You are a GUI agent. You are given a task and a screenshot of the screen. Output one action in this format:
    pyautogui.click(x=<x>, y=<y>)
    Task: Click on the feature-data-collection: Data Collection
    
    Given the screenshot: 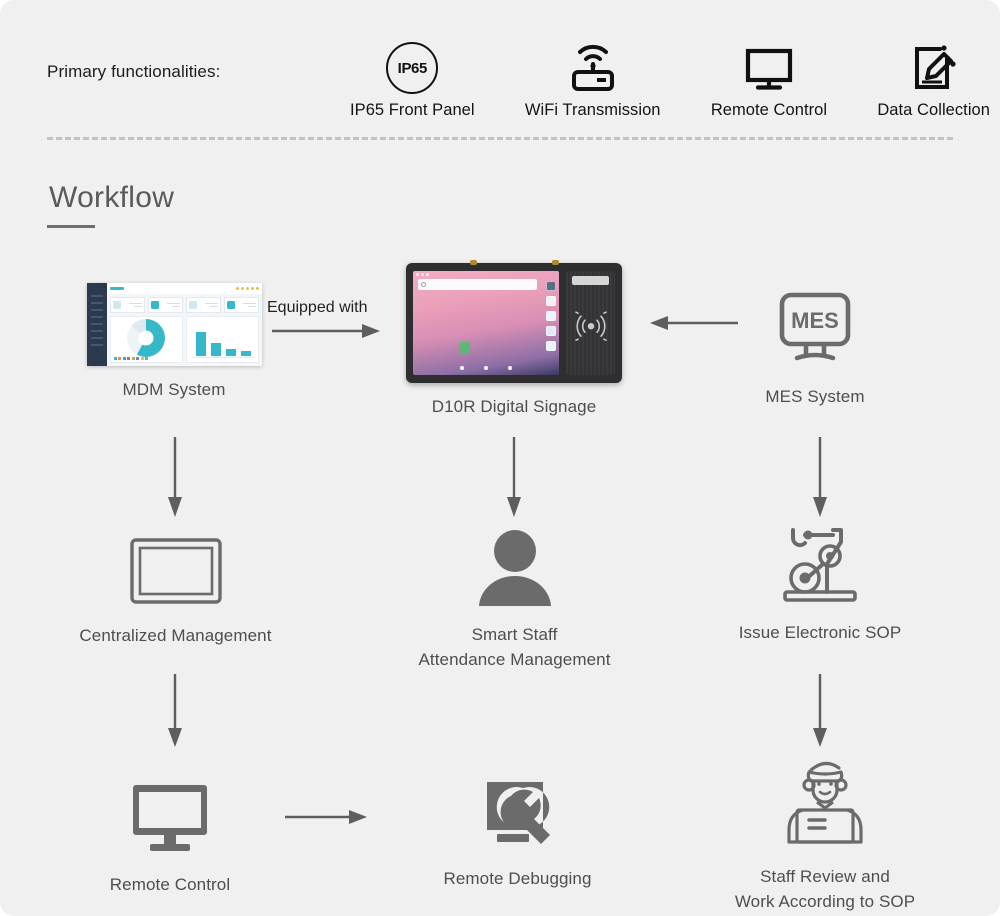 What is the action you would take?
    pyautogui.click(x=933, y=80)
    